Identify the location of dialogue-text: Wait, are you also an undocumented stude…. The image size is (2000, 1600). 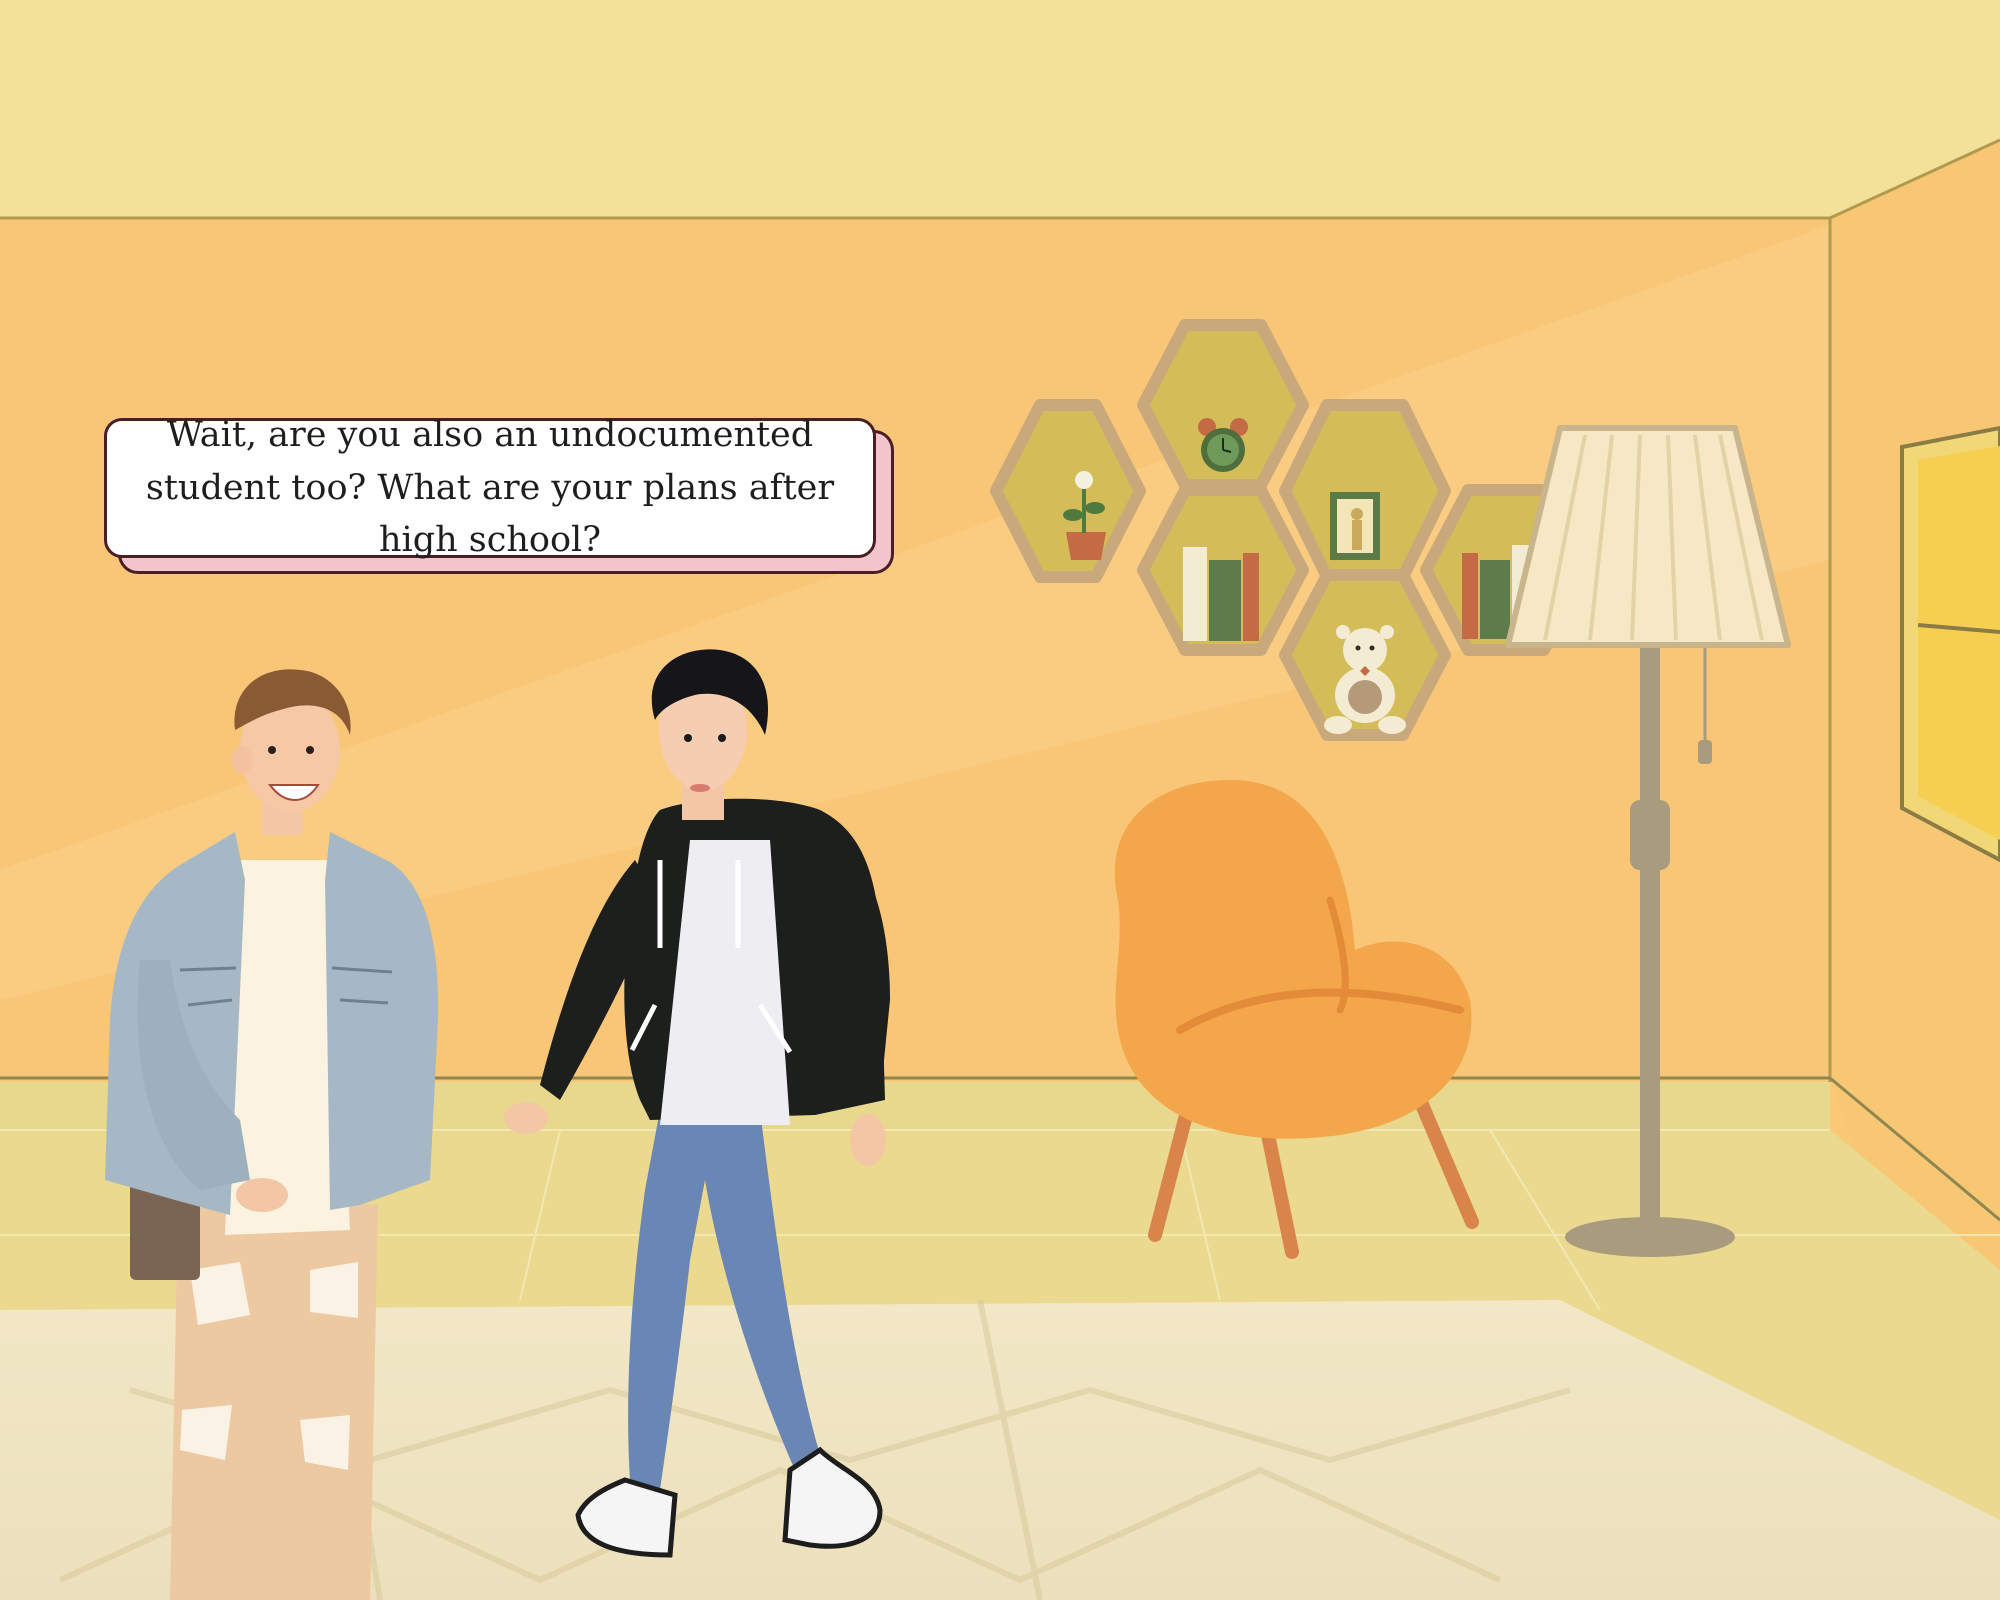
(490, 488).